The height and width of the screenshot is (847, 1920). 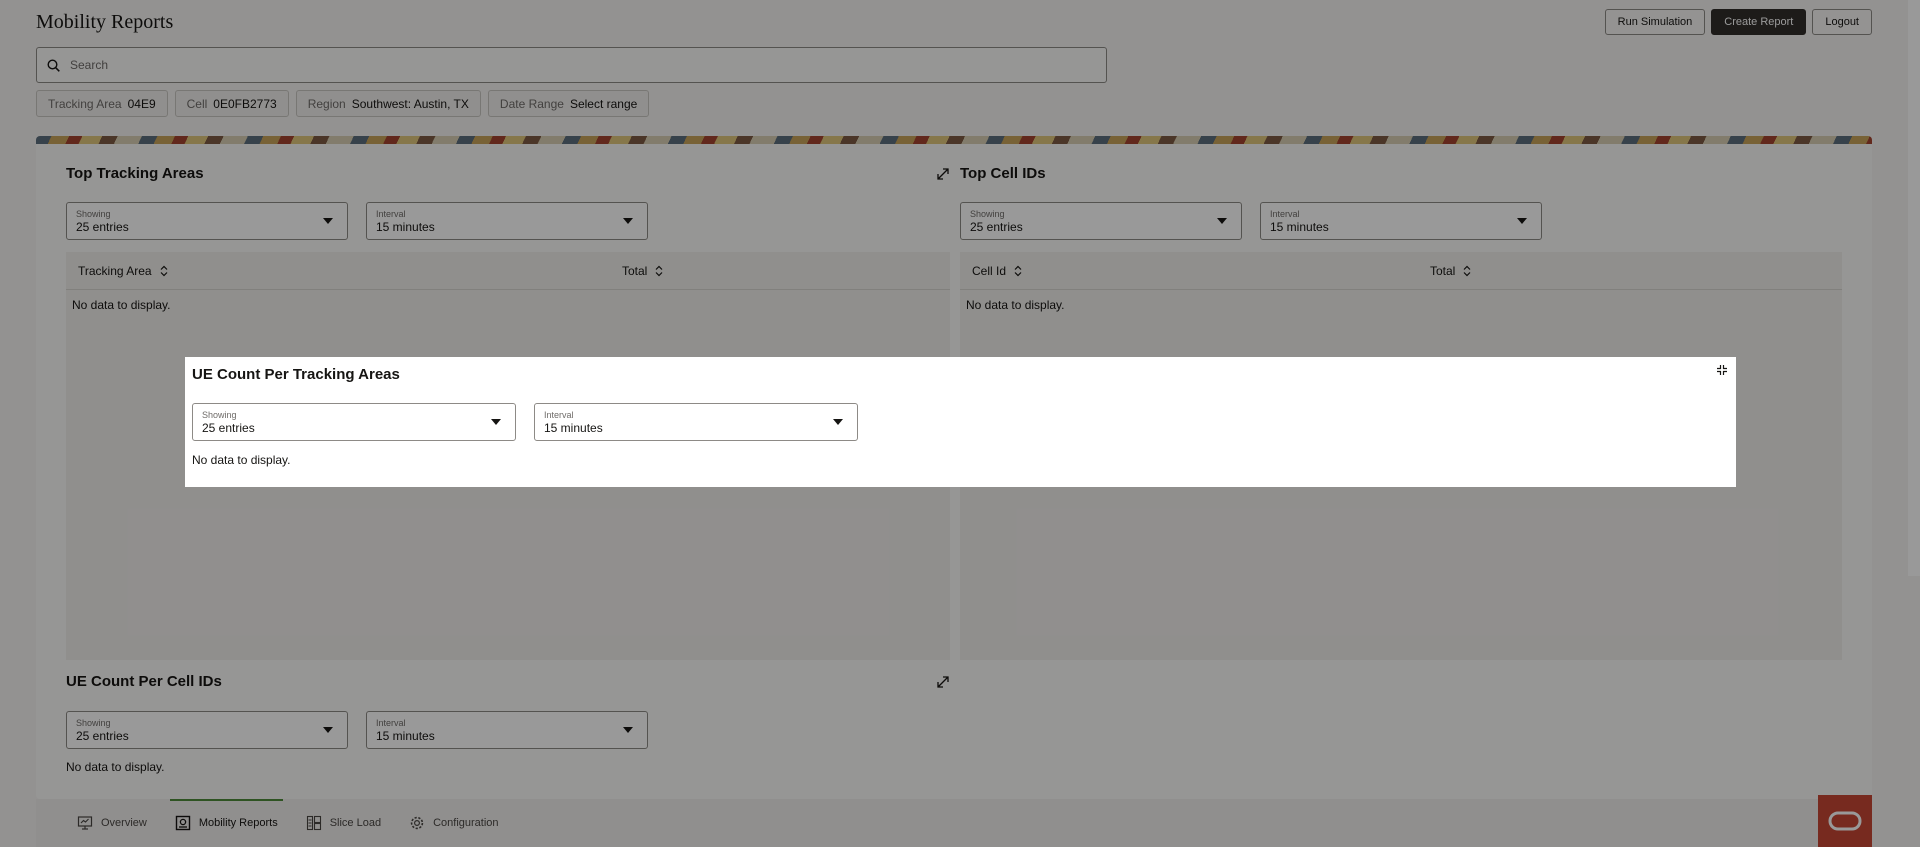 I want to click on collapse-icon, so click(x=1722, y=370).